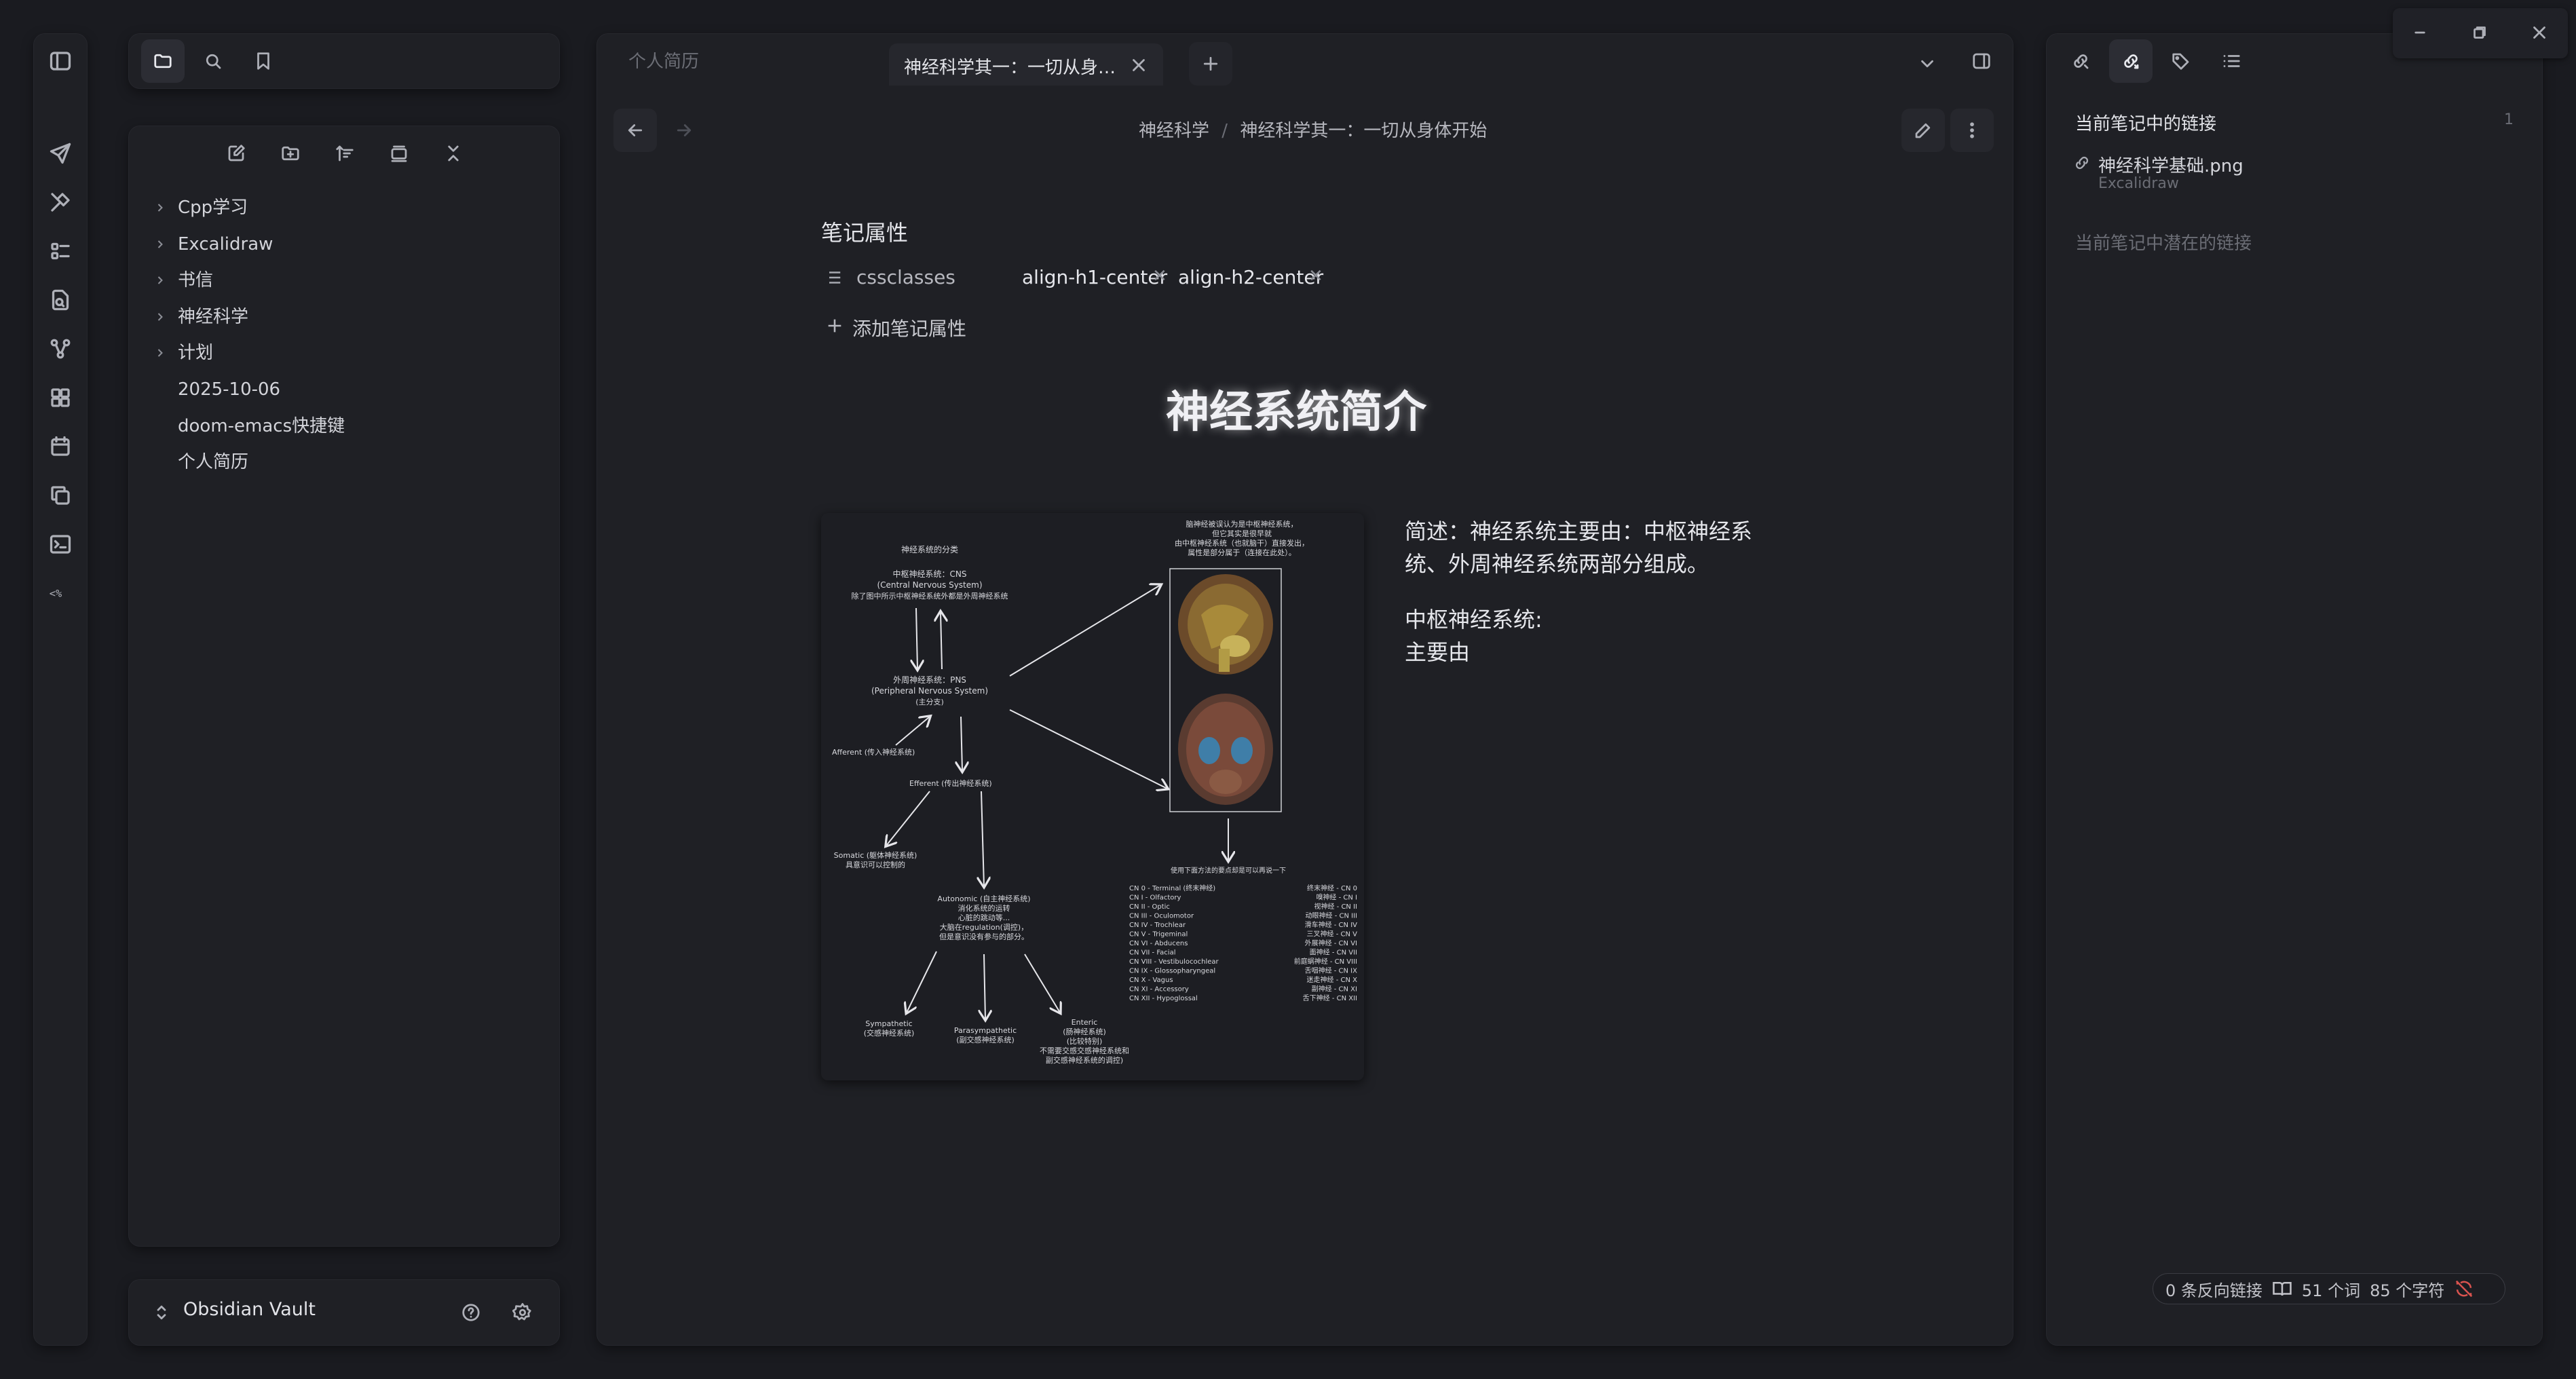 The image size is (2576, 1379). What do you see at coordinates (1226, 750) in the screenshot?
I see `brain-axial-image` at bounding box center [1226, 750].